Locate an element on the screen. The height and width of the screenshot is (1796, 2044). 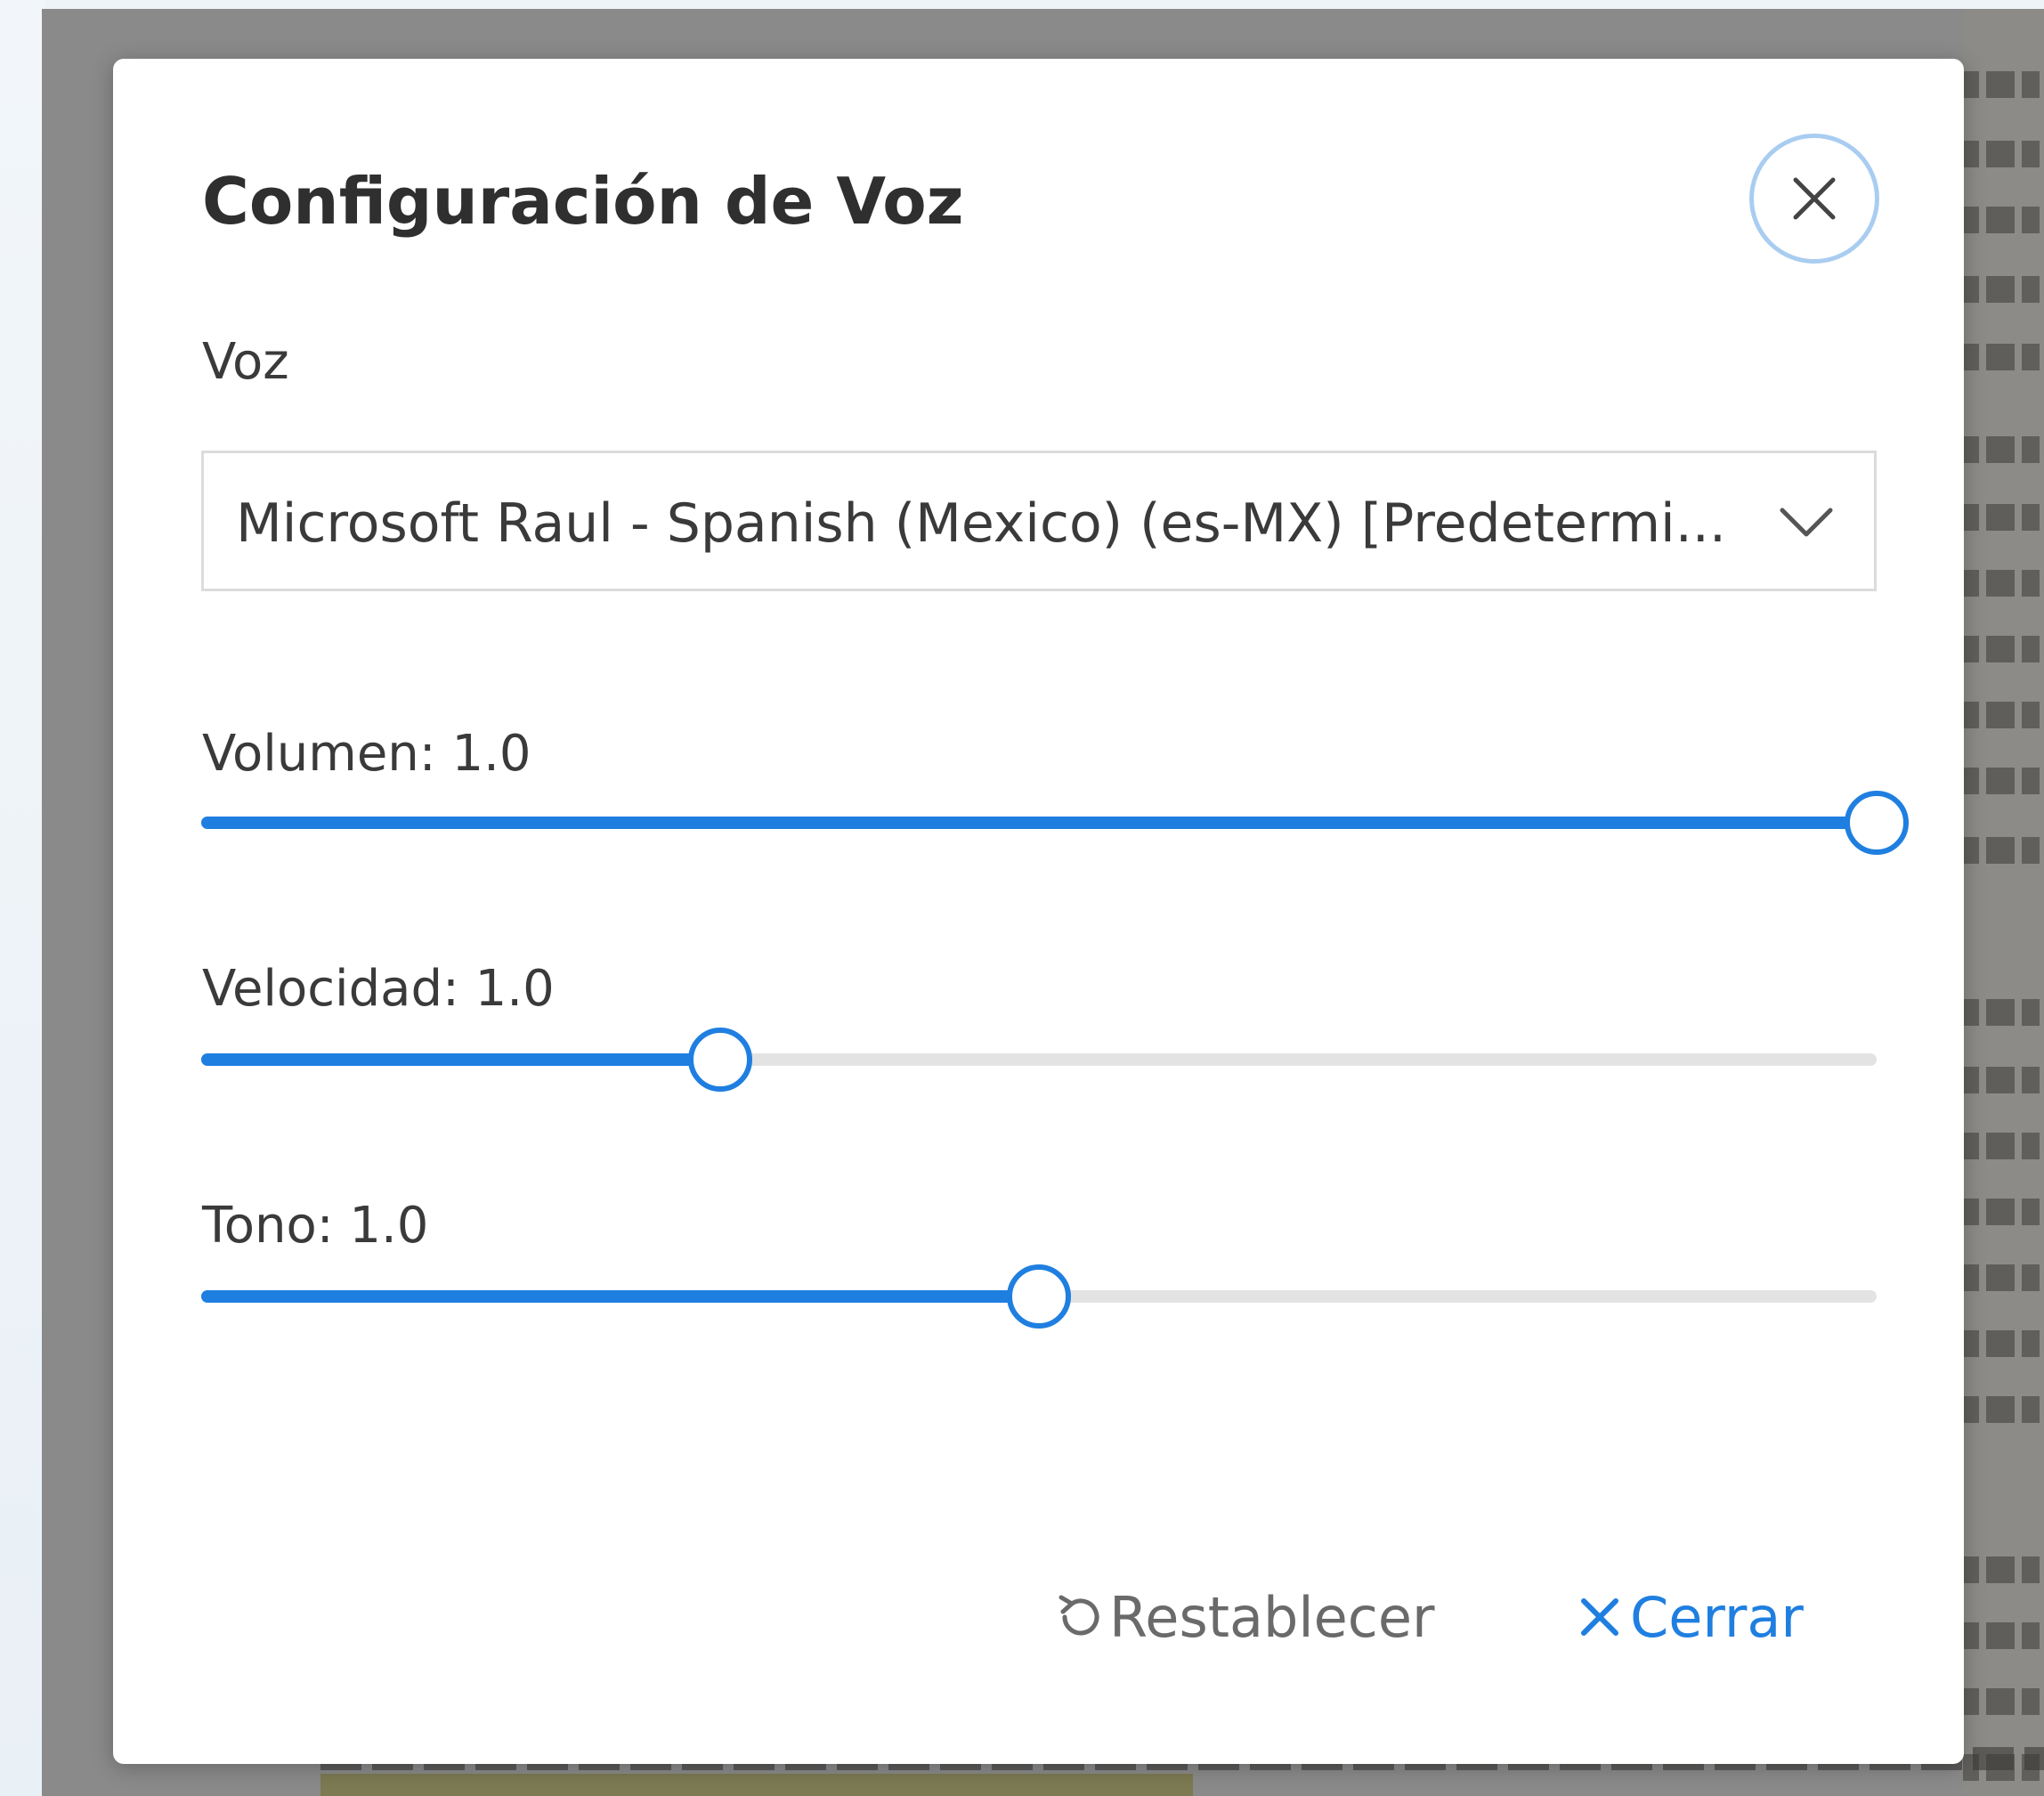
speed-slider is located at coordinates (1039, 1059).